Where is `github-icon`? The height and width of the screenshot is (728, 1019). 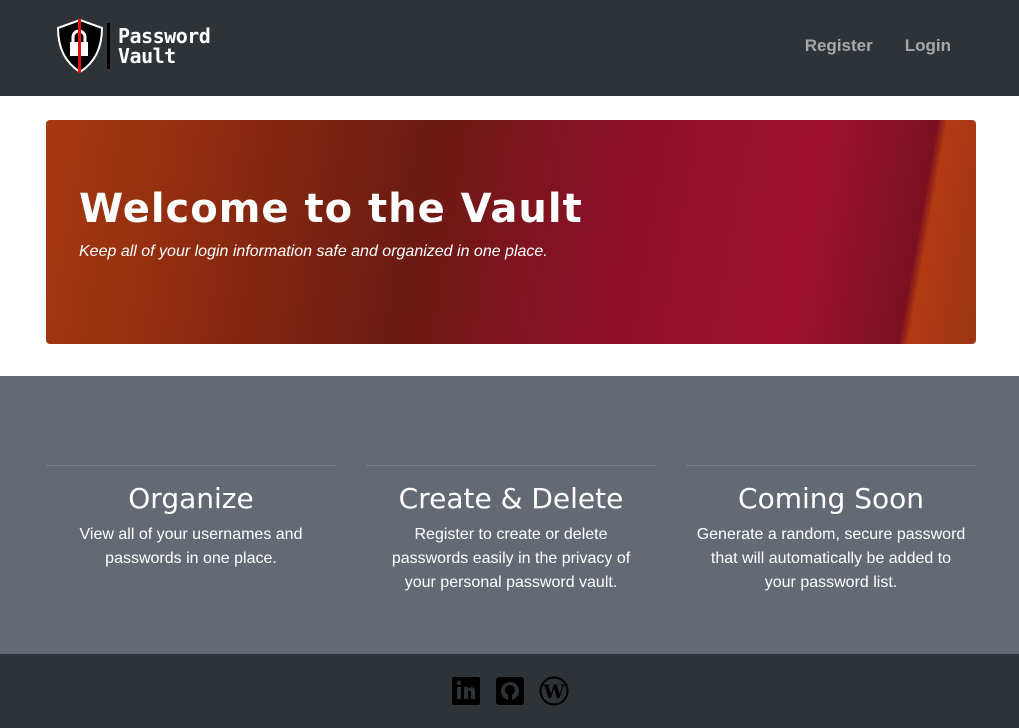
github-icon is located at coordinates (510, 691).